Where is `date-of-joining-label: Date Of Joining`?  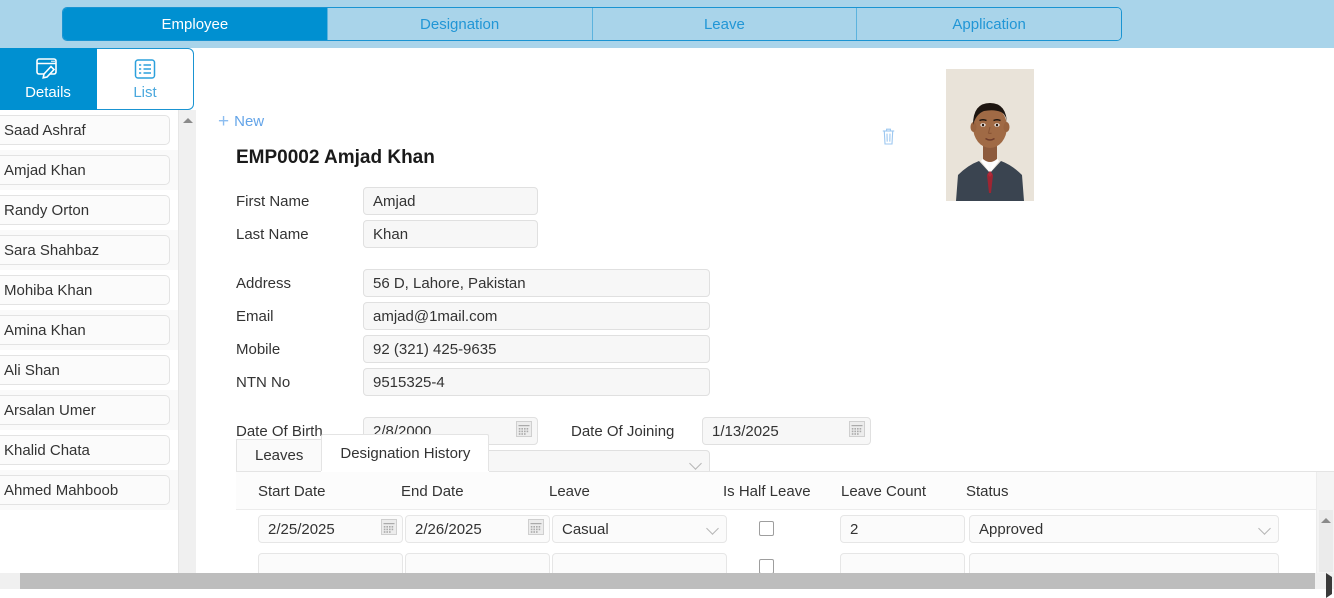
date-of-joining-label: Date Of Joining is located at coordinates (622, 431).